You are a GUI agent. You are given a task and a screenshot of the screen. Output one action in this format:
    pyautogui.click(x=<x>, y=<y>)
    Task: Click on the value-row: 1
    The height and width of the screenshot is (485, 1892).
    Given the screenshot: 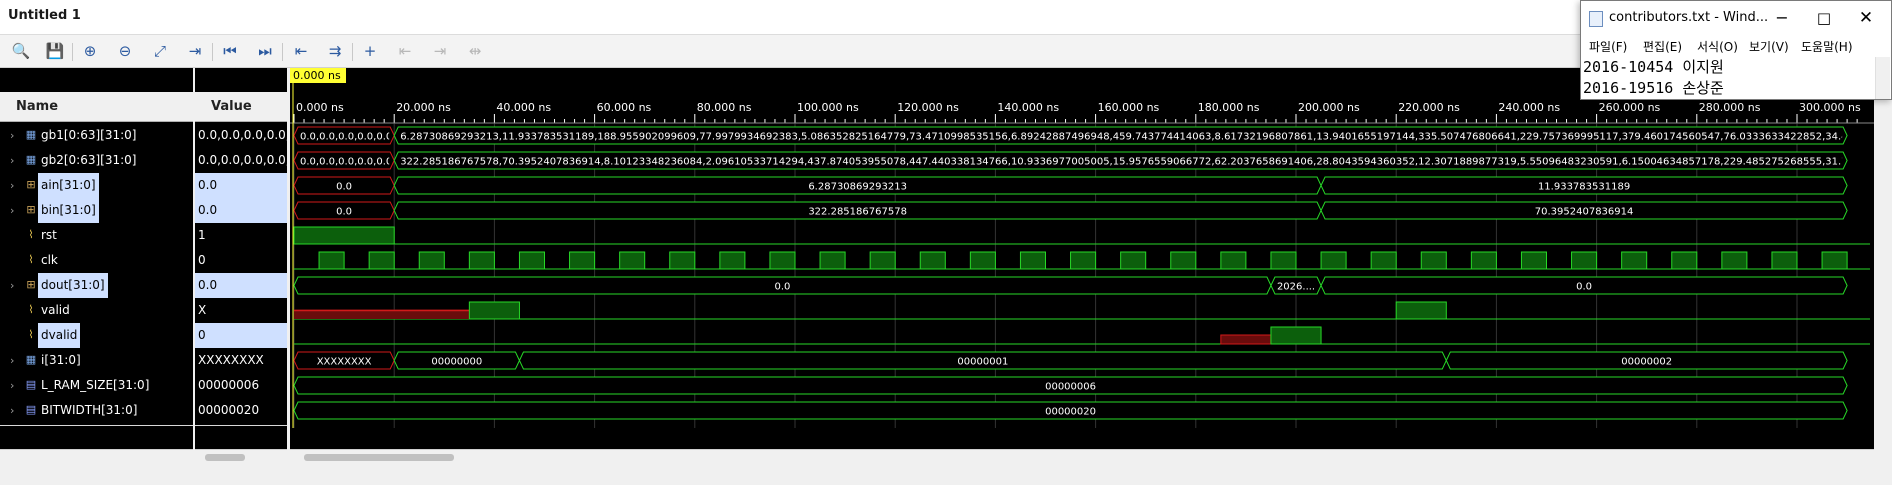 What is the action you would take?
    pyautogui.click(x=241, y=235)
    